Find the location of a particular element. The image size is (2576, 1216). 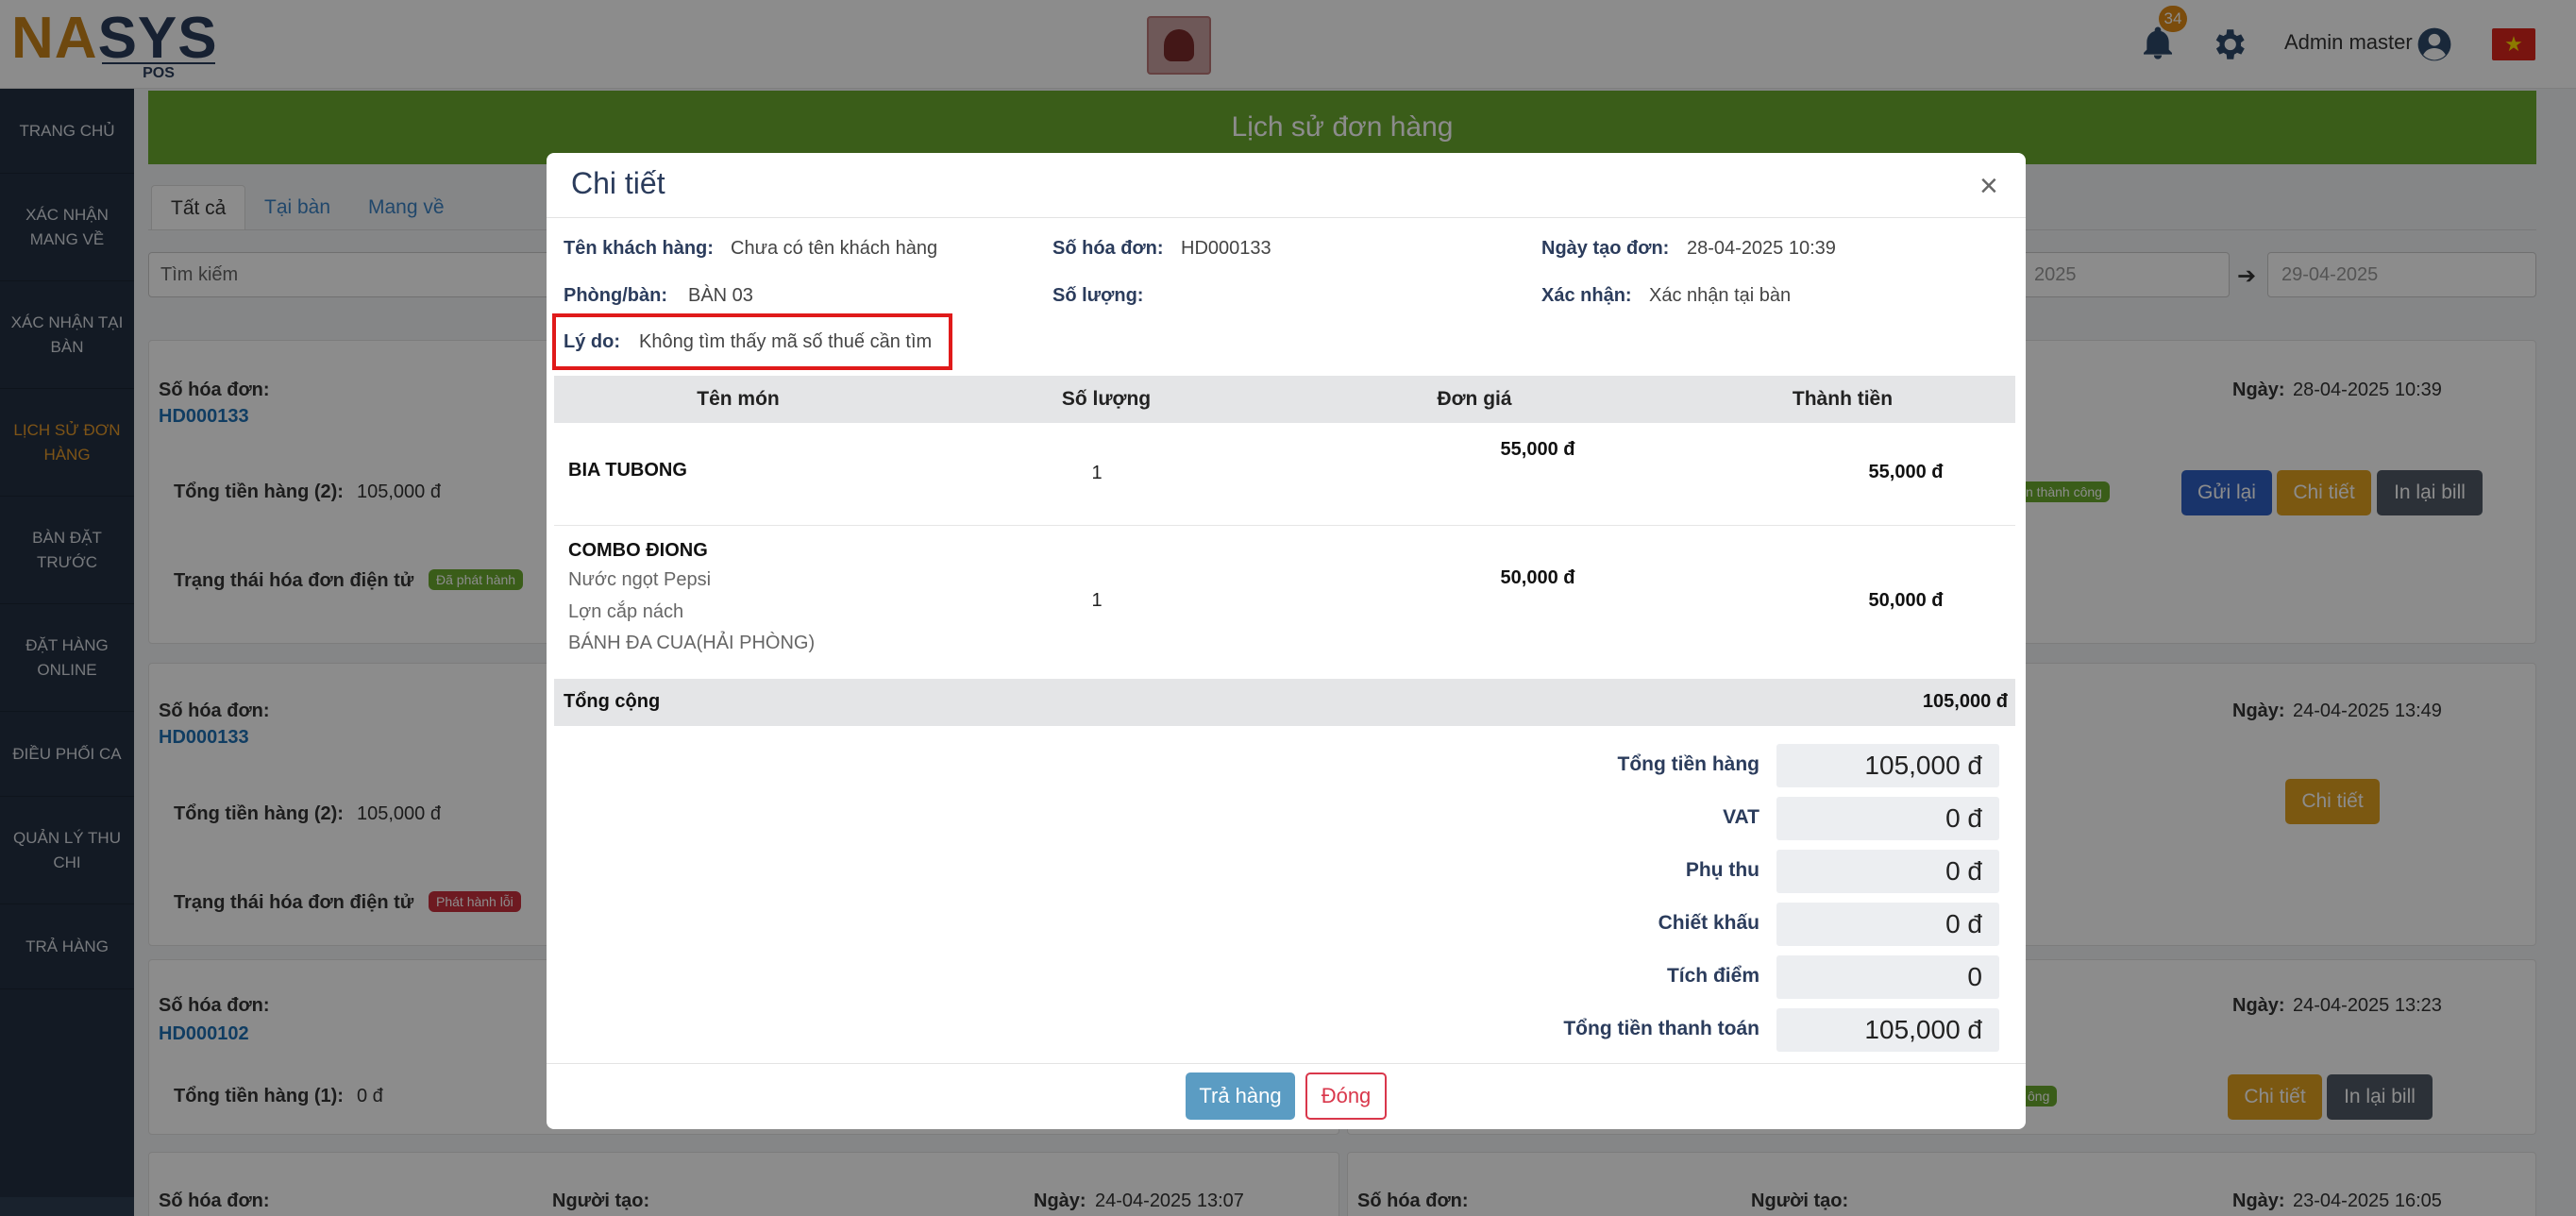

items-table-header: Tên món Số lượng Đơn giá Thành tiền is located at coordinates (1284, 399).